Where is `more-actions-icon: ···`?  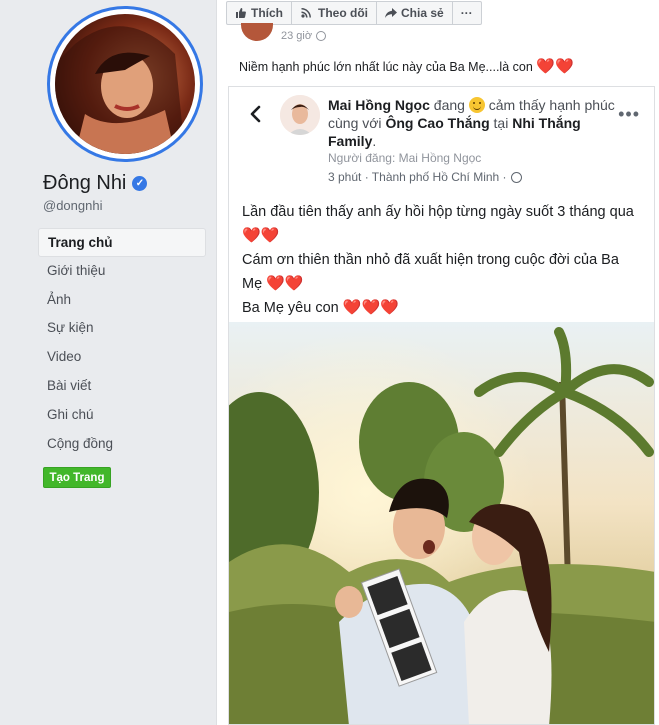 more-actions-icon: ··· is located at coordinates (466, 13).